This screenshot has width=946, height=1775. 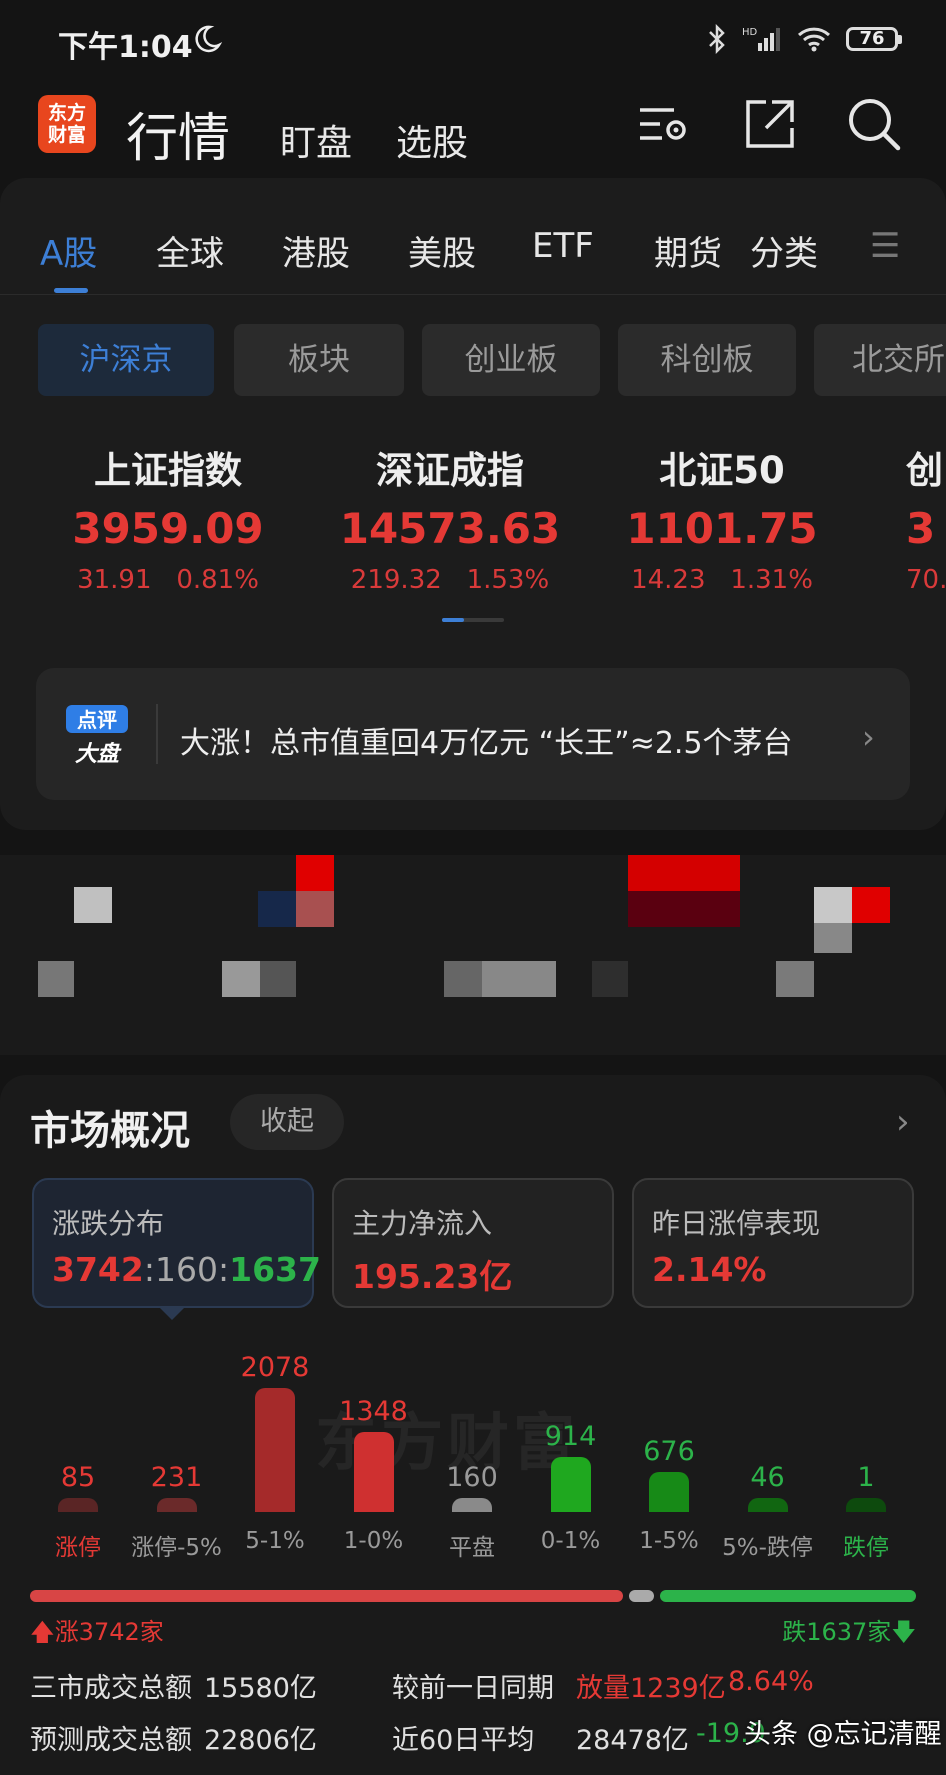 What do you see at coordinates (176, 1243) in the screenshot?
I see `card-rise-fall-distribution: 涨跌分布 3742:160:1637` at bounding box center [176, 1243].